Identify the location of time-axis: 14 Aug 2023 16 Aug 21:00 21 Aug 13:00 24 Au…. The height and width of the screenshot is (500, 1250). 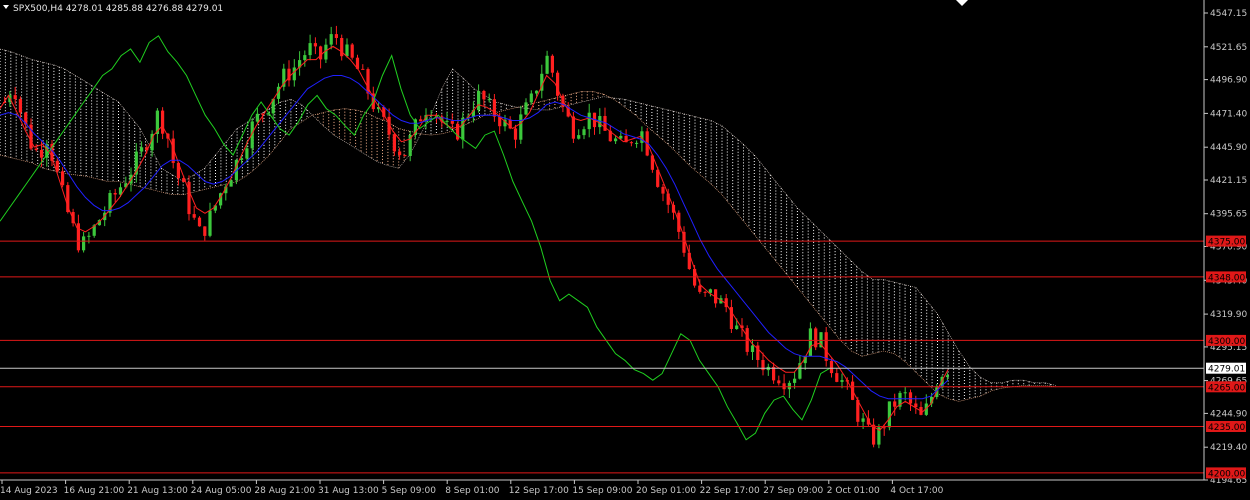
(472, 488).